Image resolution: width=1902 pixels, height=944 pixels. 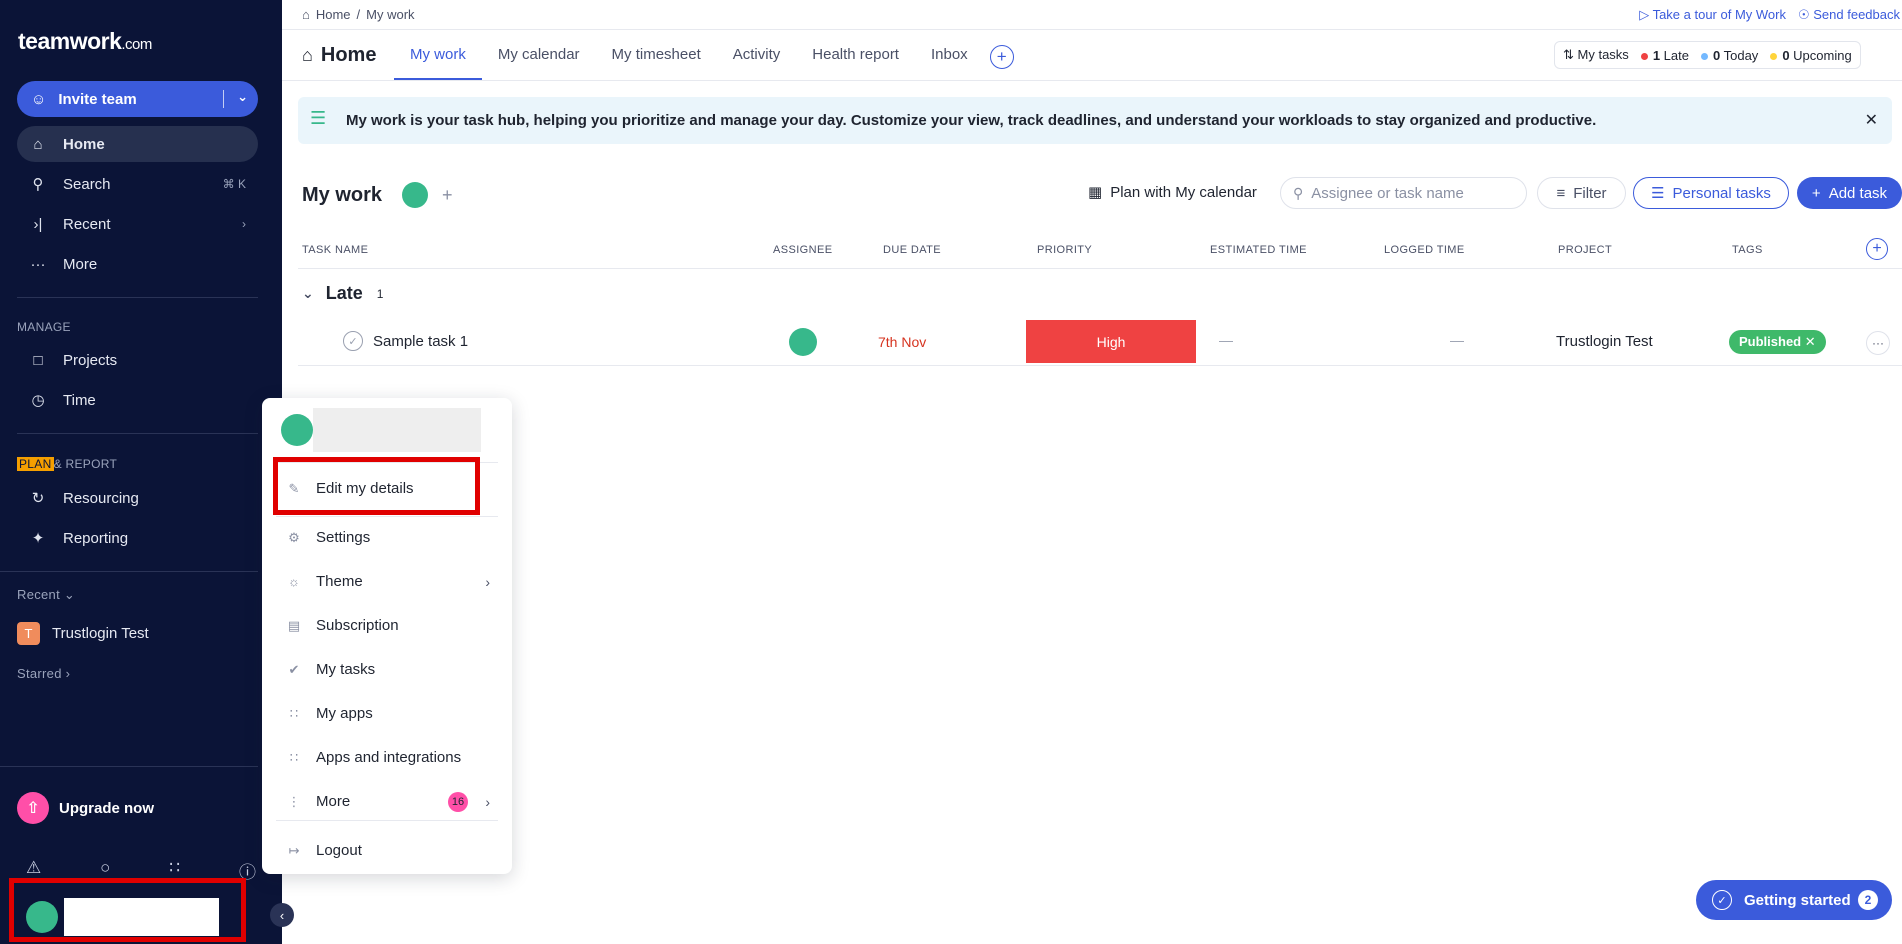 I want to click on menu-item-settings: ⚙ Settings, so click(x=392, y=537).